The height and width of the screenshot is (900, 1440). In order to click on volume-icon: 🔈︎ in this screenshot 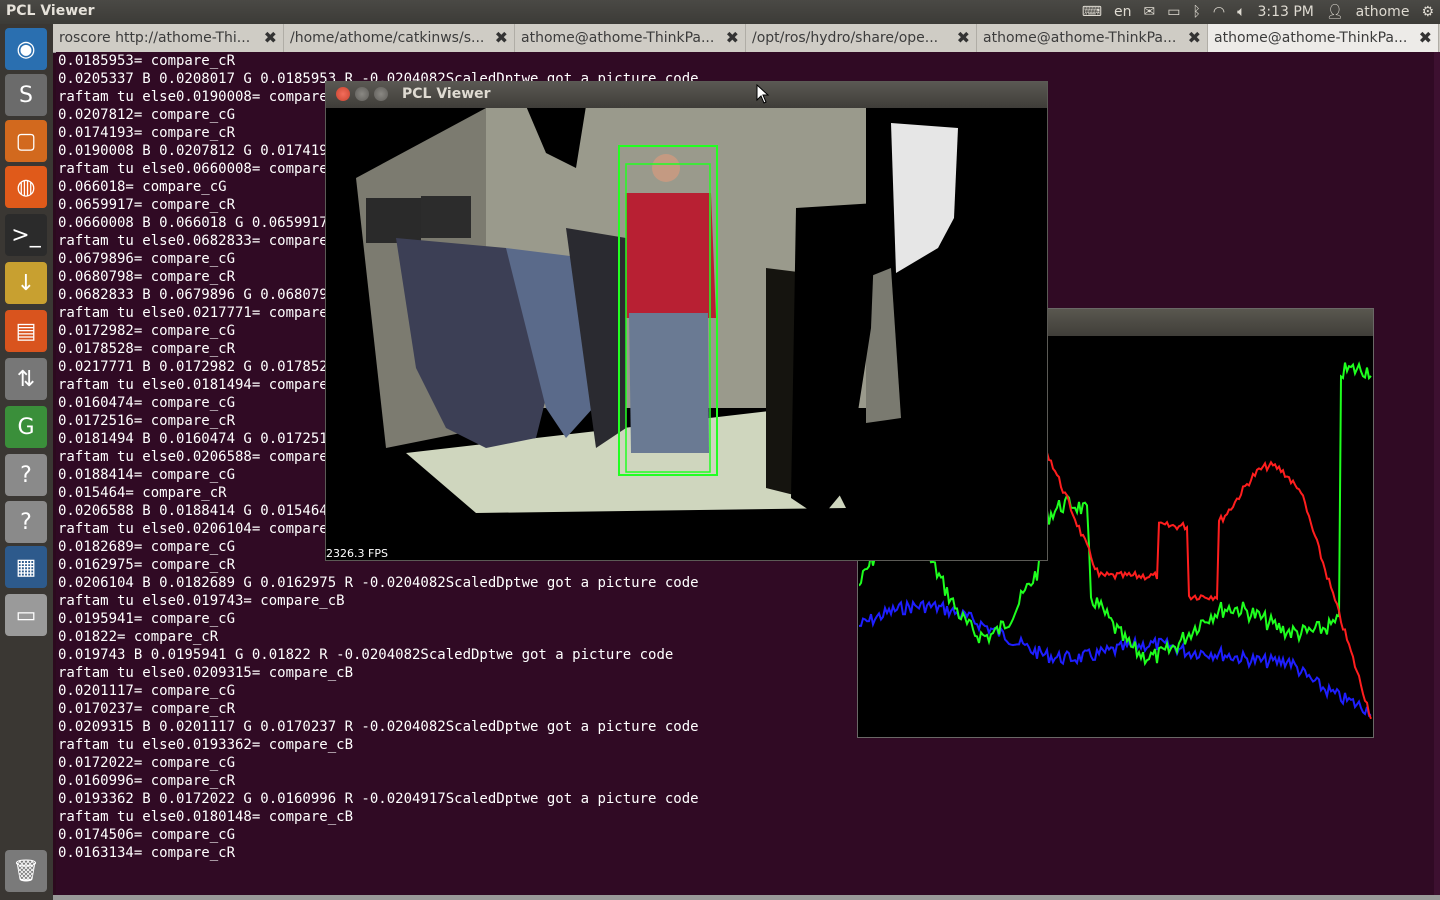, I will do `click(1241, 12)`.